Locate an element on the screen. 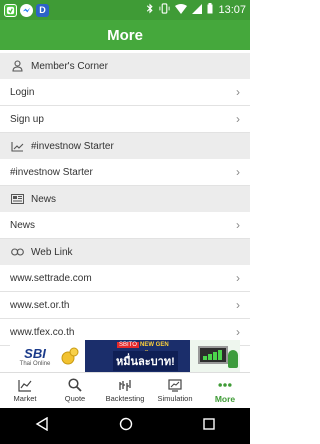 The width and height of the screenshot is (320, 444). recents-icon is located at coordinates (209, 426).